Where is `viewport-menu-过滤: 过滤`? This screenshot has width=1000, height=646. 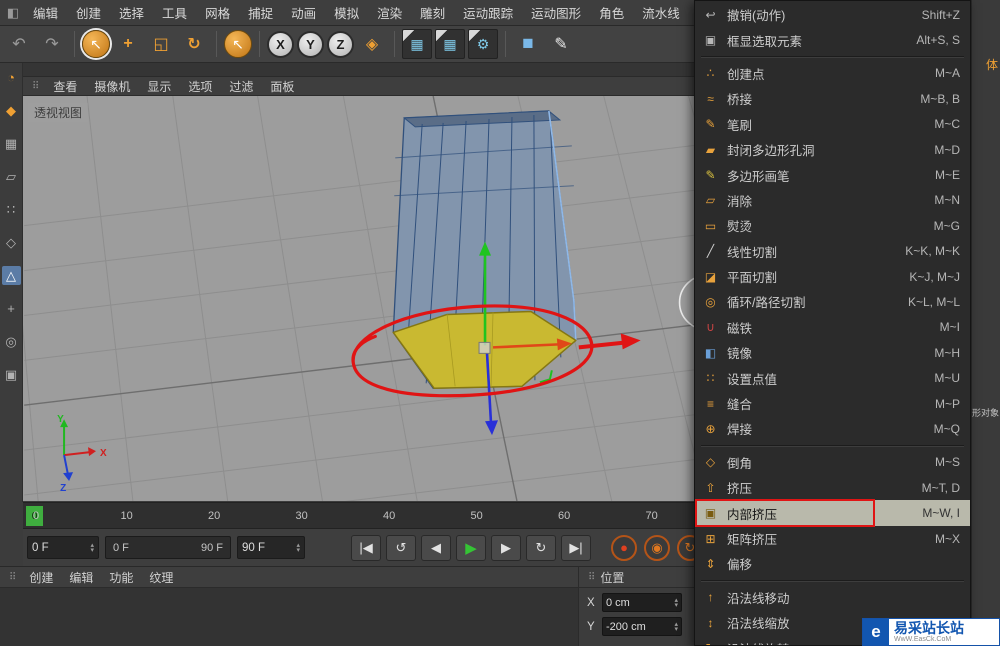
viewport-menu-过滤: 过滤 is located at coordinates (241, 86).